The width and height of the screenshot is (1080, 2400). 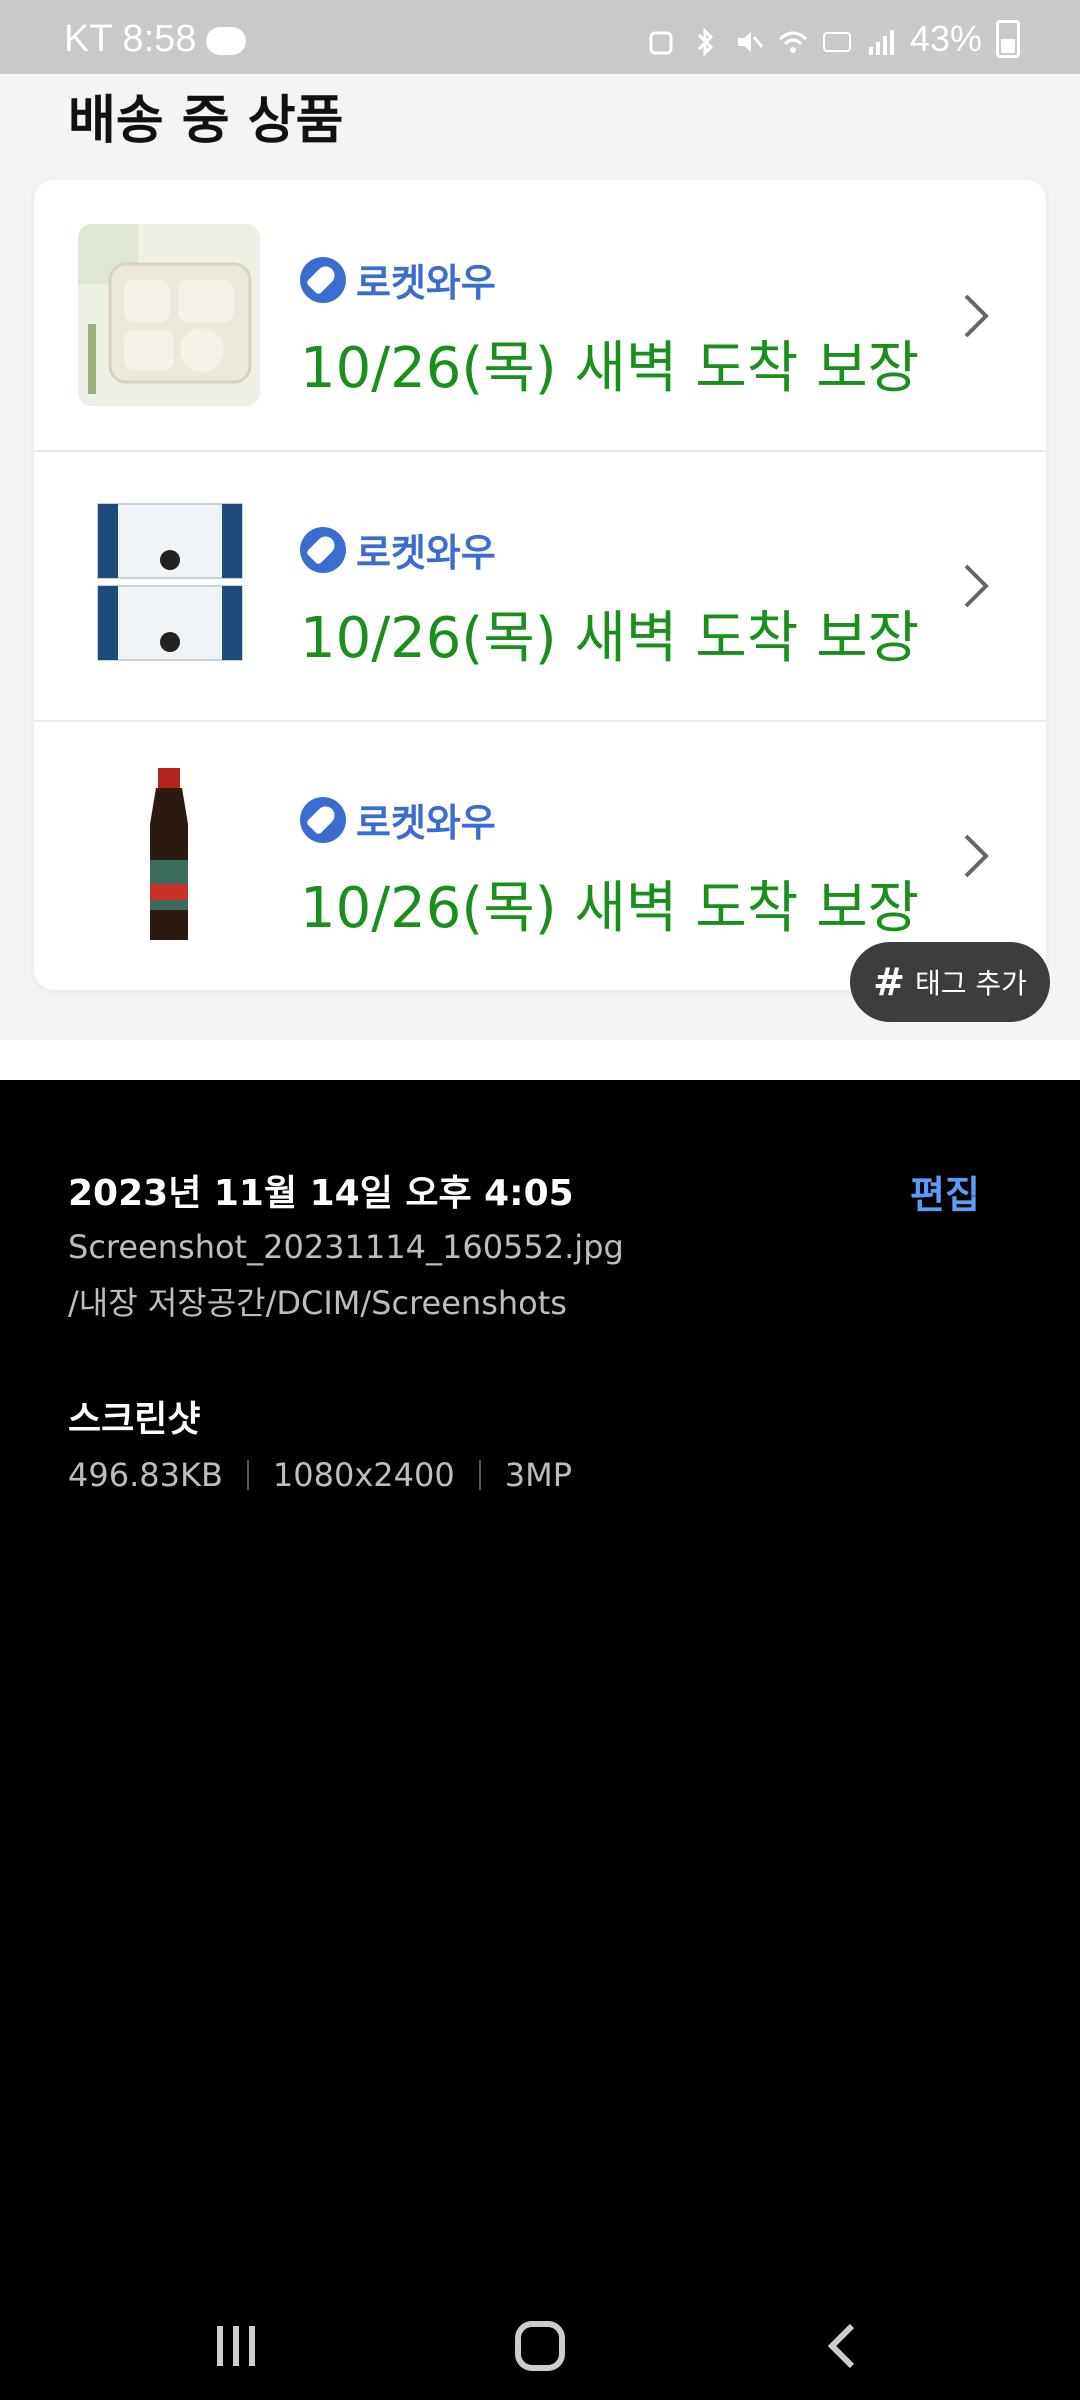 I want to click on preview-bottom-strip, so click(x=540, y=1060).